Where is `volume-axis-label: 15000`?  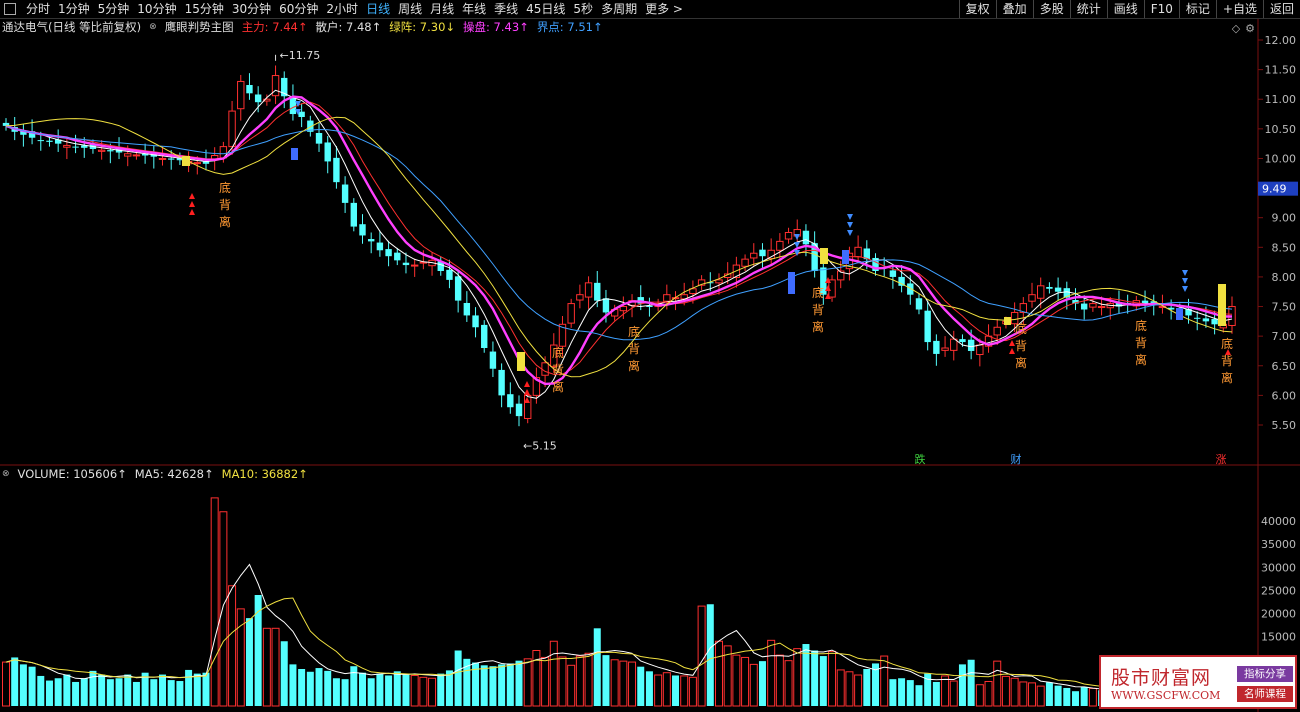
volume-axis-label: 15000 is located at coordinates (1278, 637).